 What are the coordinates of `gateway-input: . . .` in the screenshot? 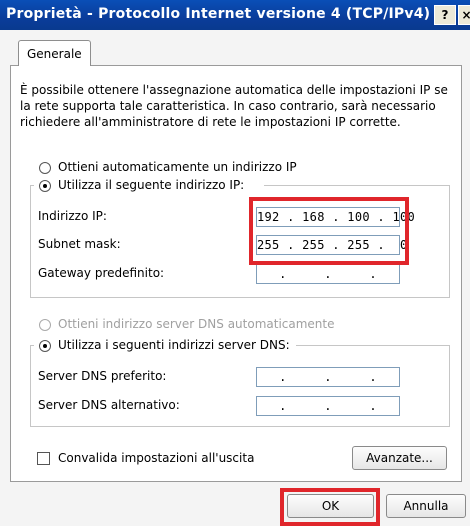 It's located at (328, 274).